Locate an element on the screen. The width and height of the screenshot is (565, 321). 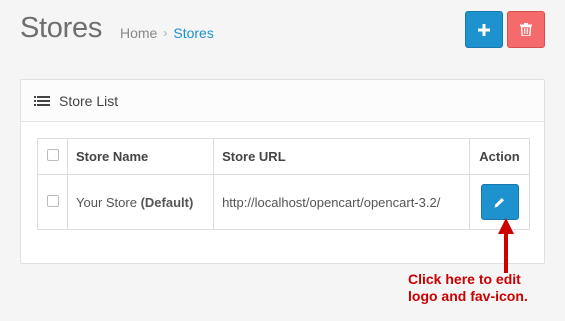
select-all-cell is located at coordinates (52, 156).